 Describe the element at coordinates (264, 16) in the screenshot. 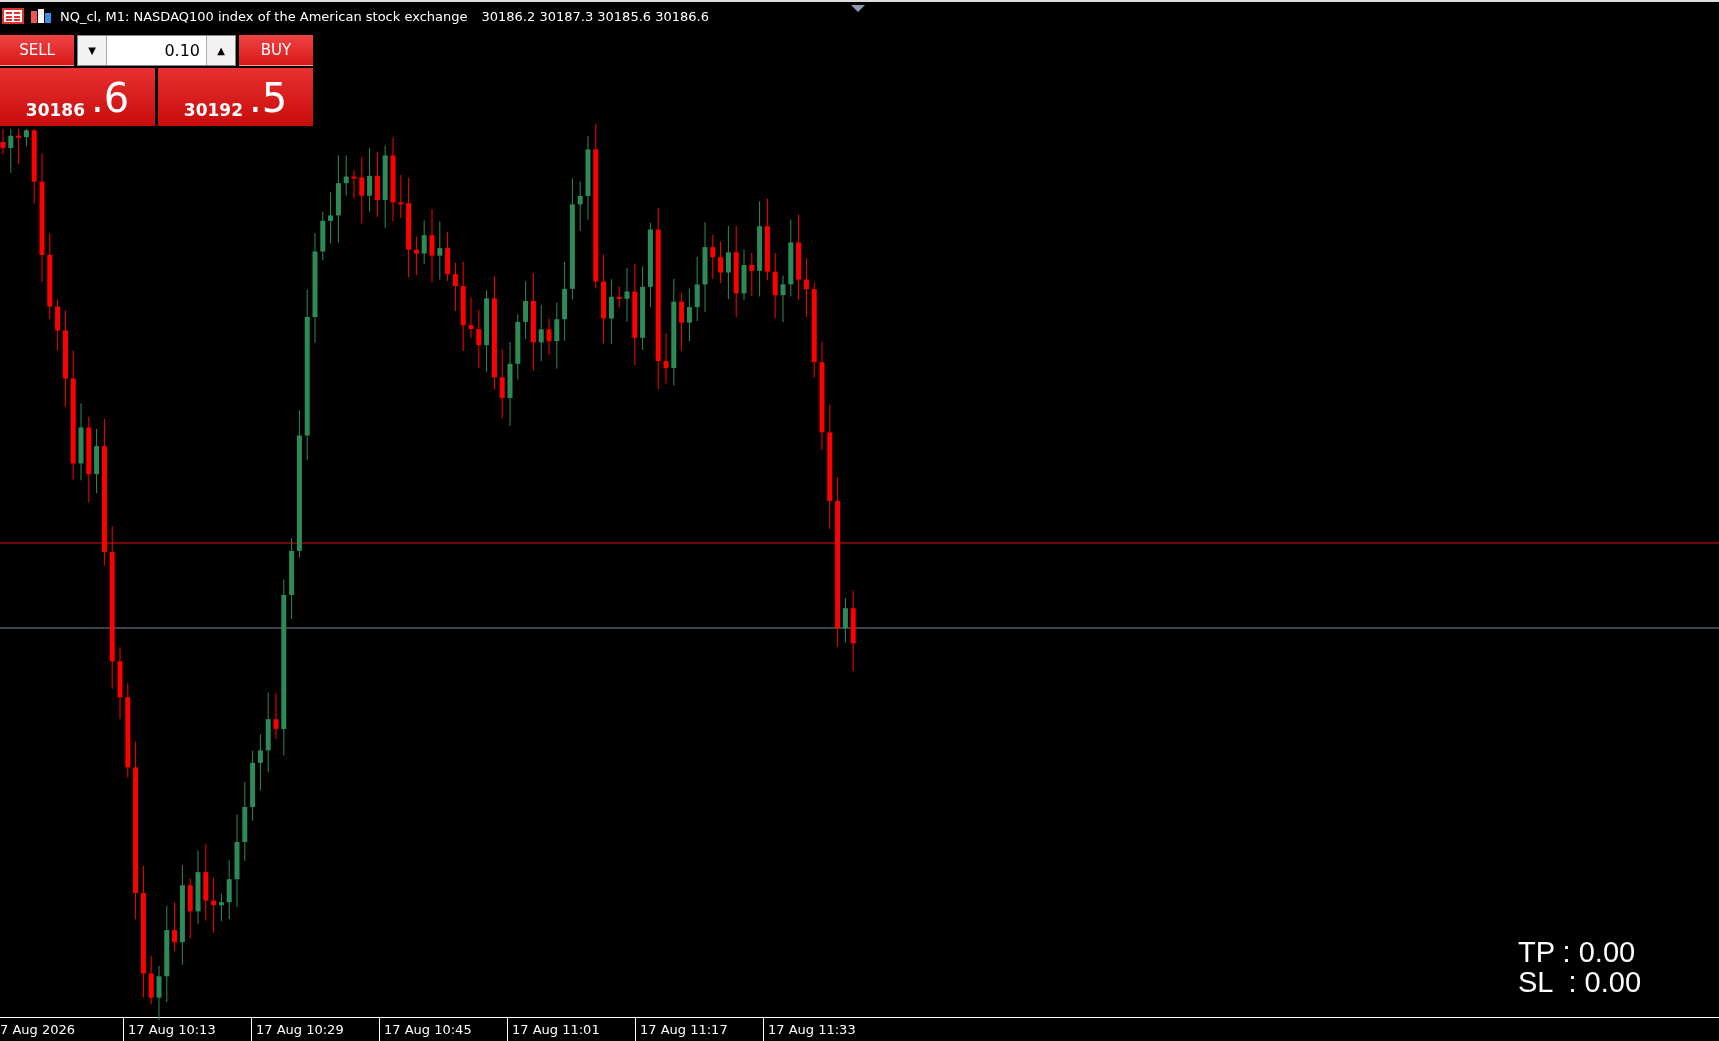

I see `chart-title: NQ_cl, M1: NASDAQ100 index of the American stock exchange` at that location.